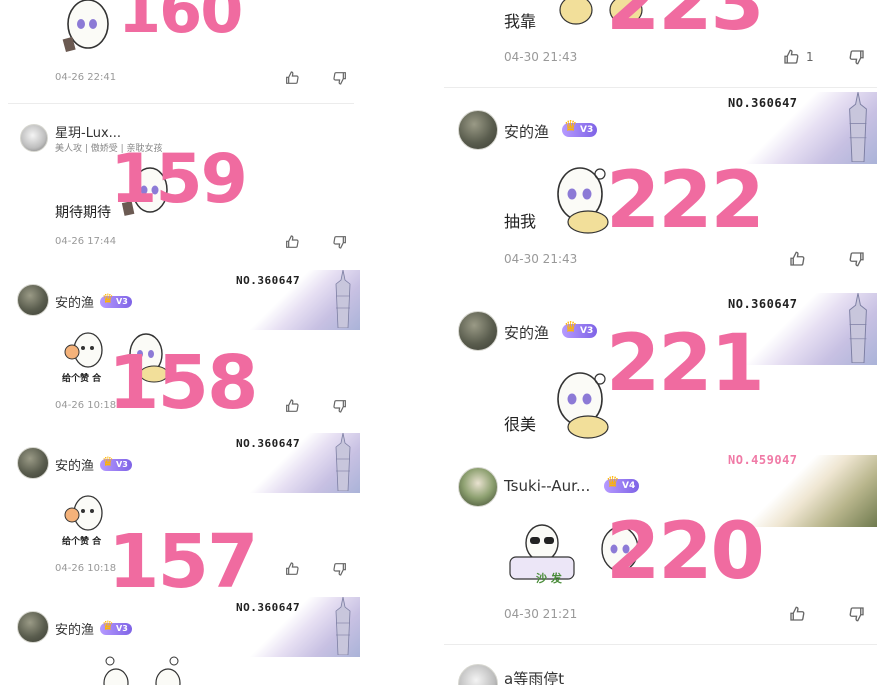 The width and height of the screenshot is (877, 685). I want to click on comment-card-223: 我靠 223 04-30 21:43 1, so click(660, 44).